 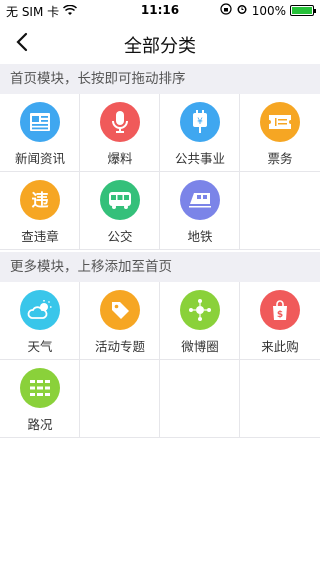 I want to click on module-label: 查违章, so click(x=40, y=236).